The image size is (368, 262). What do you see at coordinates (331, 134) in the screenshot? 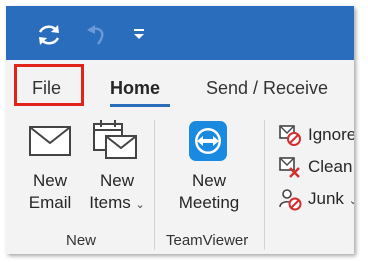
I see `ignore-label: Ignore` at bounding box center [331, 134].